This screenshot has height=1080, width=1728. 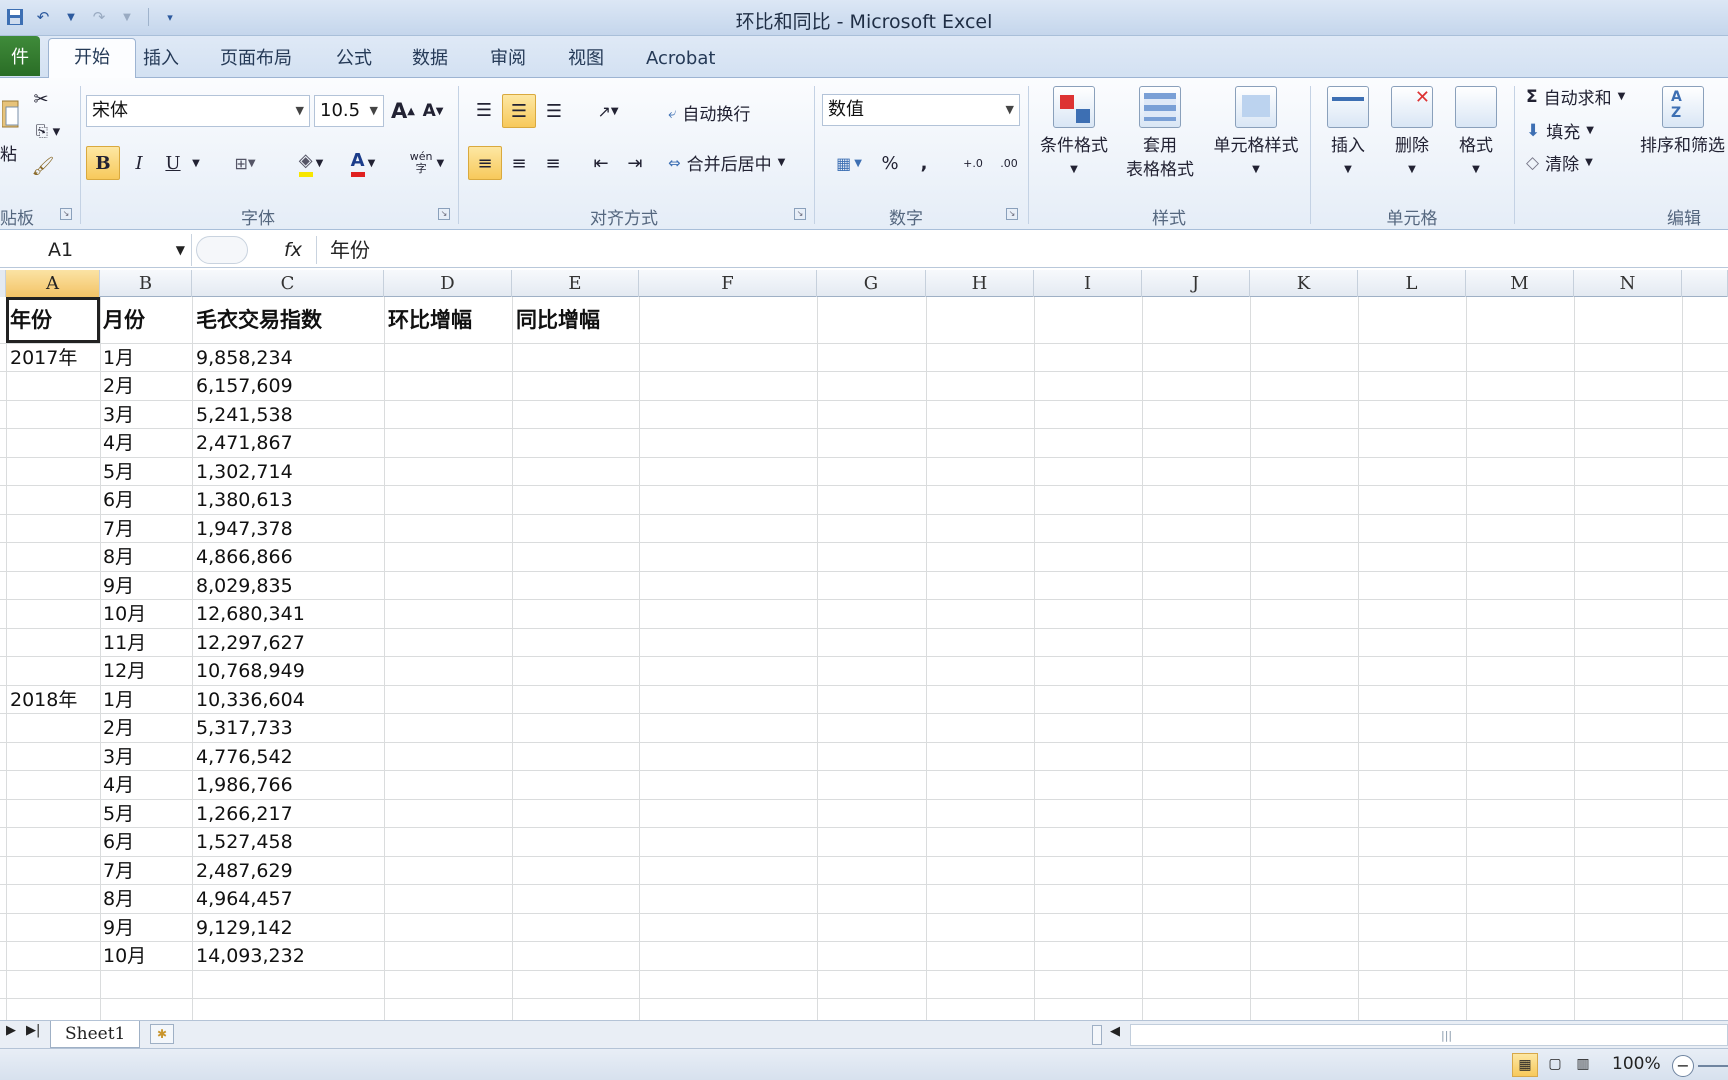 I want to click on page-layout-view-icon: ▢, so click(x=1555, y=1065).